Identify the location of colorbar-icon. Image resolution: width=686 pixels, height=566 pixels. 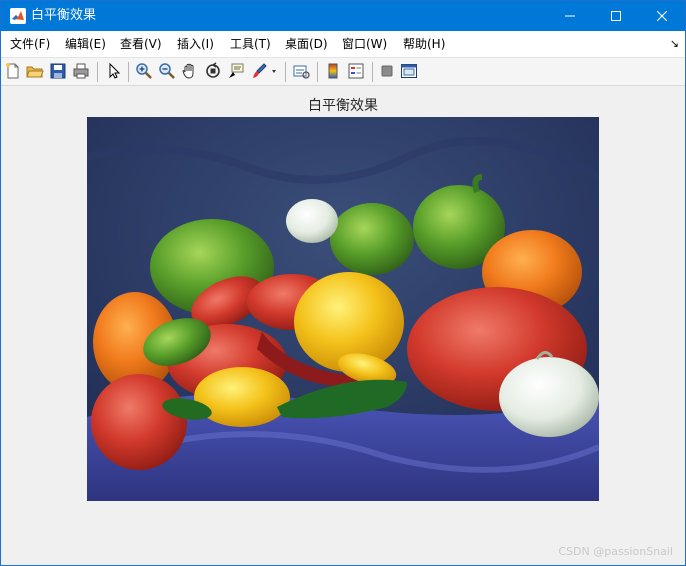
(333, 71).